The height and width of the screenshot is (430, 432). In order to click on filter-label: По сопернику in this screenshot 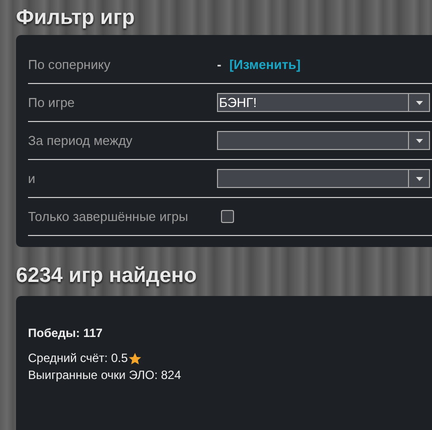, I will do `click(70, 64)`.